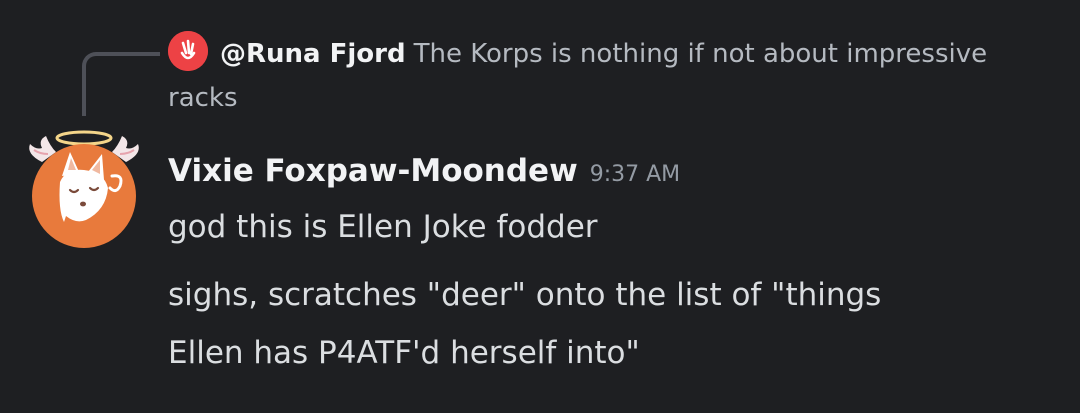 The image size is (1080, 413). Describe the element at coordinates (383, 227) in the screenshot. I see `message-line: god this is Ellen Joke fodder` at that location.